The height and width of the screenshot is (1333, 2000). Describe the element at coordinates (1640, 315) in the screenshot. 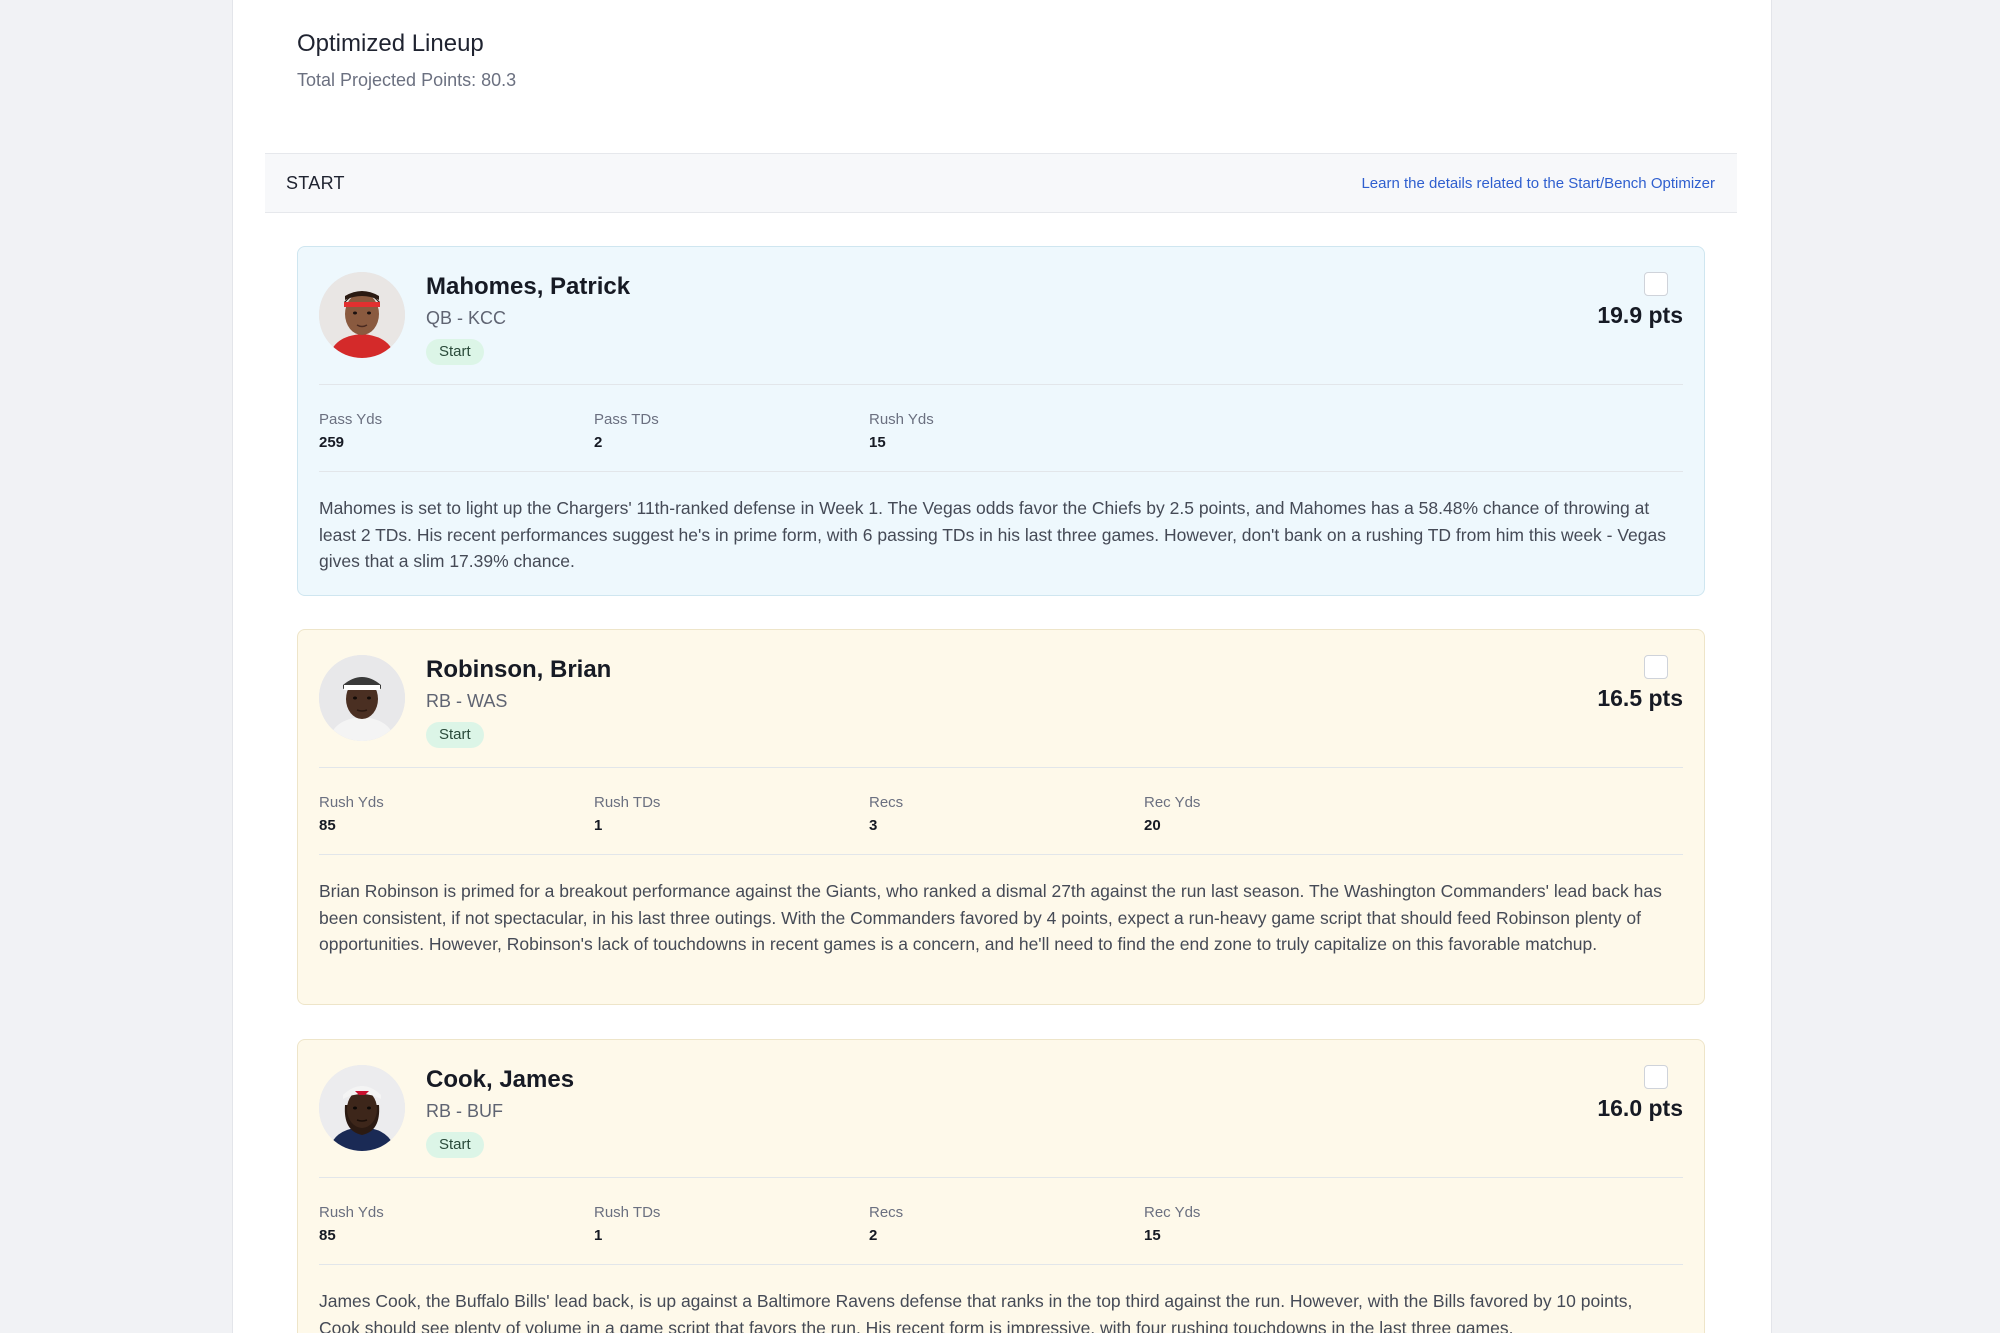

I see `projected-points: 19.9 pts` at that location.